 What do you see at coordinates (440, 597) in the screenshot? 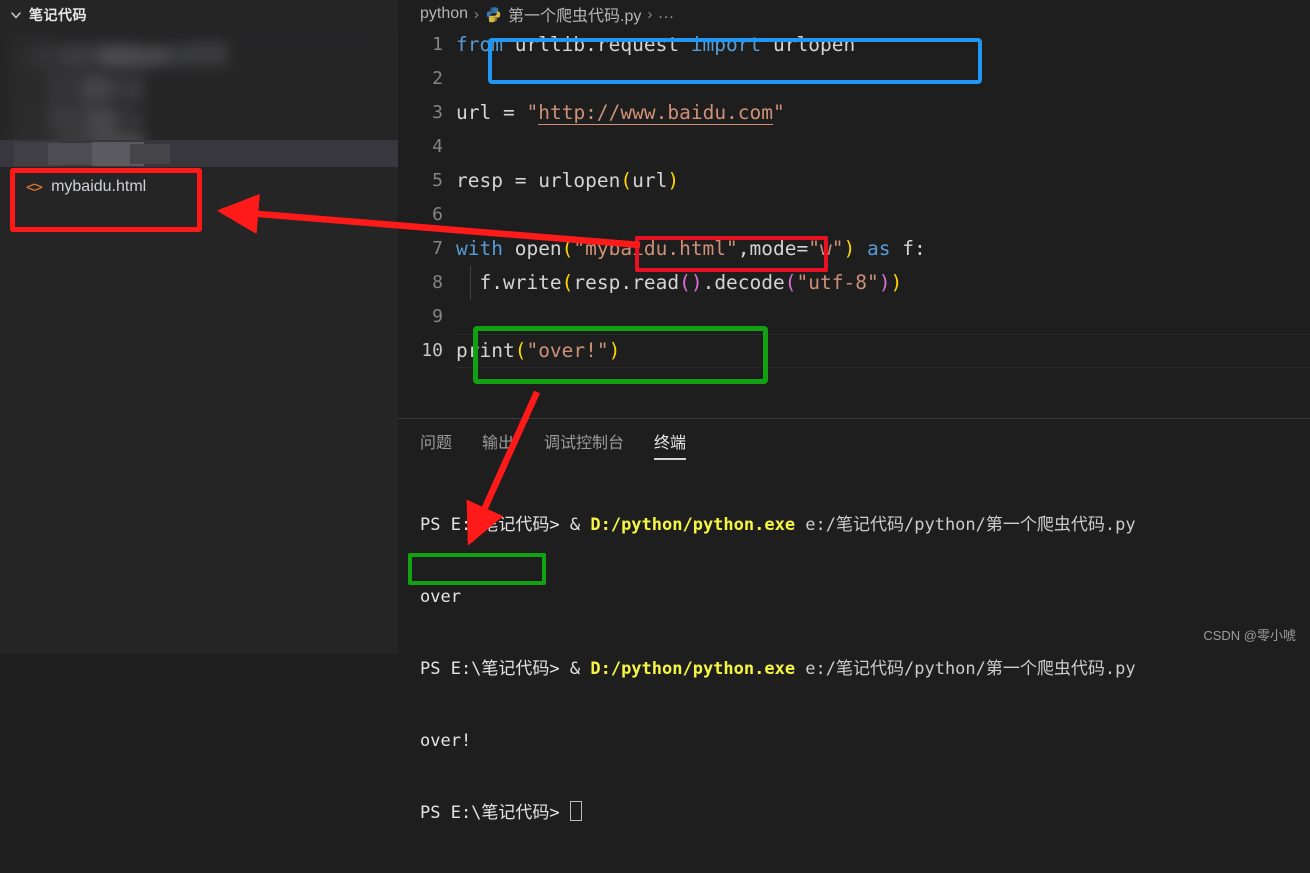
I see `terminal-result: over` at bounding box center [440, 597].